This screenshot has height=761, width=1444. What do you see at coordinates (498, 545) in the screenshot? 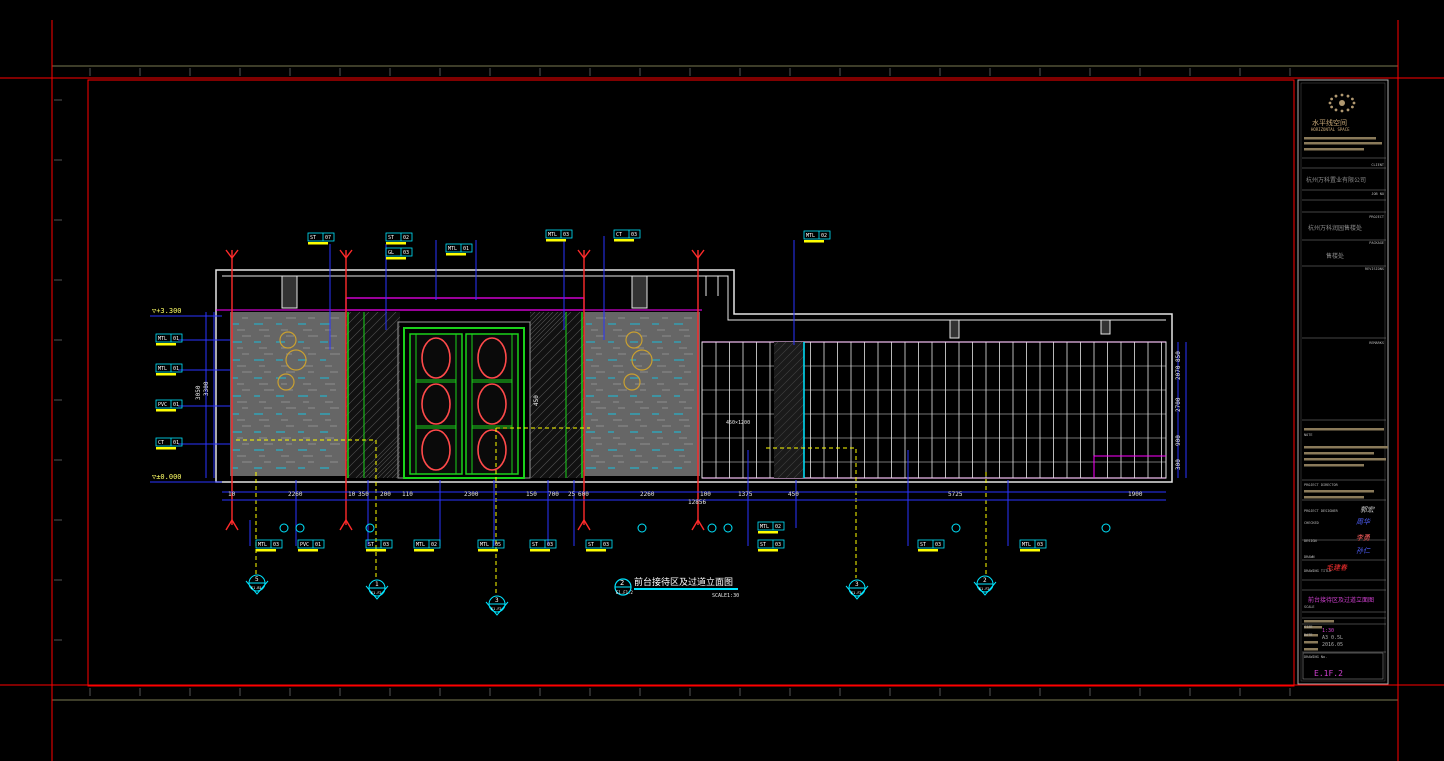
I see `svg-text: 05` at bounding box center [498, 545].